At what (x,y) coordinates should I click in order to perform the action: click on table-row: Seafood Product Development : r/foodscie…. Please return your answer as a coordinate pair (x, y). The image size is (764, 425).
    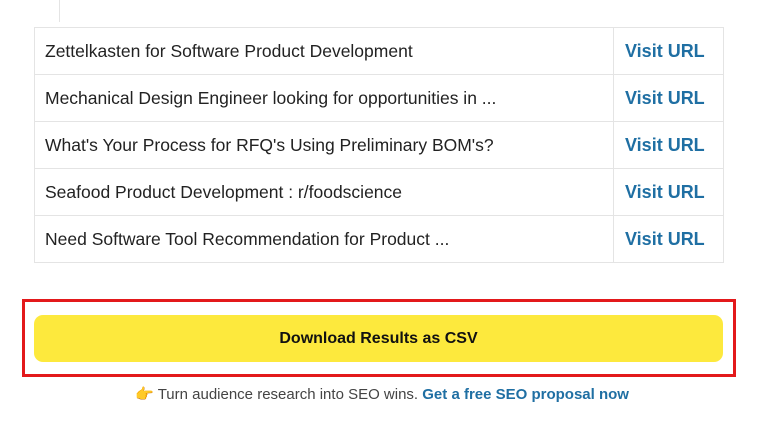
    Looking at the image, I should click on (379, 192).